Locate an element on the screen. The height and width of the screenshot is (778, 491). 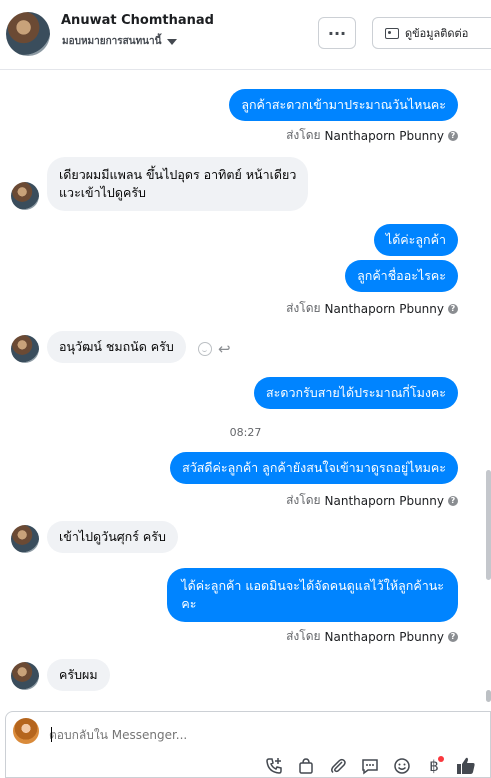
saved-replies-icon is located at coordinates (370, 766).